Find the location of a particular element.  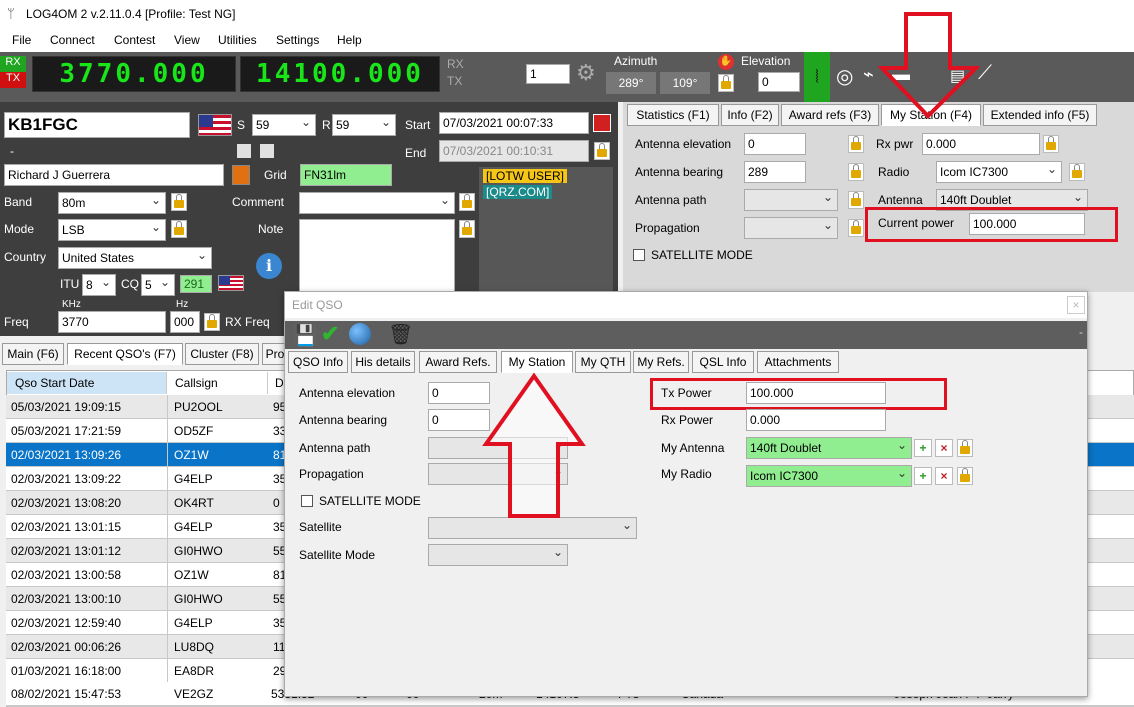

globe-icon is located at coordinates (360, 334).